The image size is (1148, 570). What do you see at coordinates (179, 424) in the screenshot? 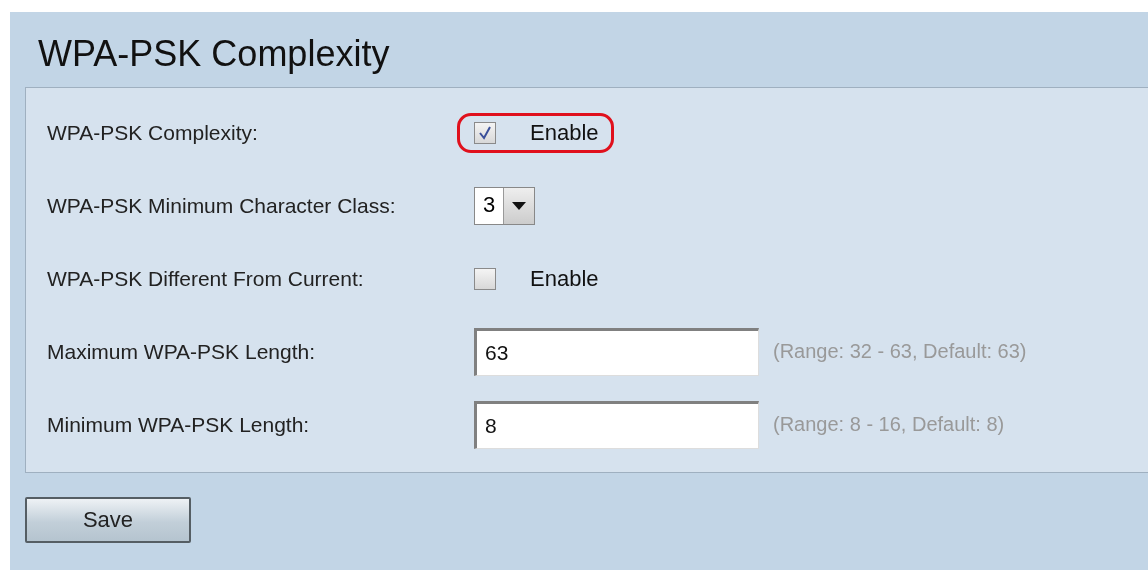
I see `field-label: Minimum WPA-PSK Length:` at bounding box center [179, 424].